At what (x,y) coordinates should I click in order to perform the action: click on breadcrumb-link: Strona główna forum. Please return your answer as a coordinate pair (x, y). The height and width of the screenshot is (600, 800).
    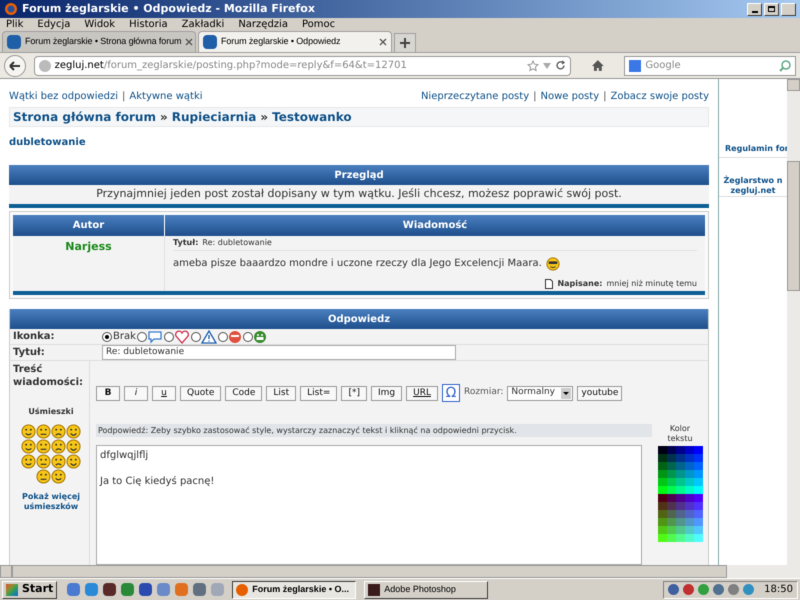
    Looking at the image, I should click on (84, 117).